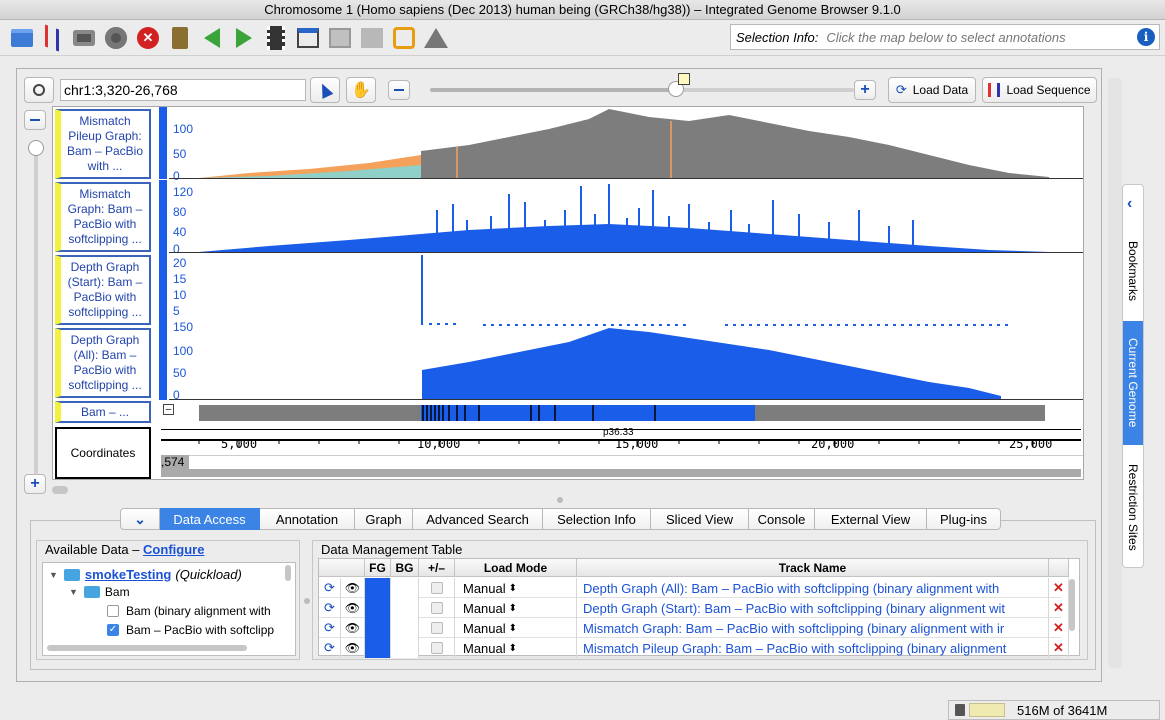 This screenshot has width=1165, height=720. Describe the element at coordinates (404, 38) in the screenshot. I see `clear-selection-button` at that location.